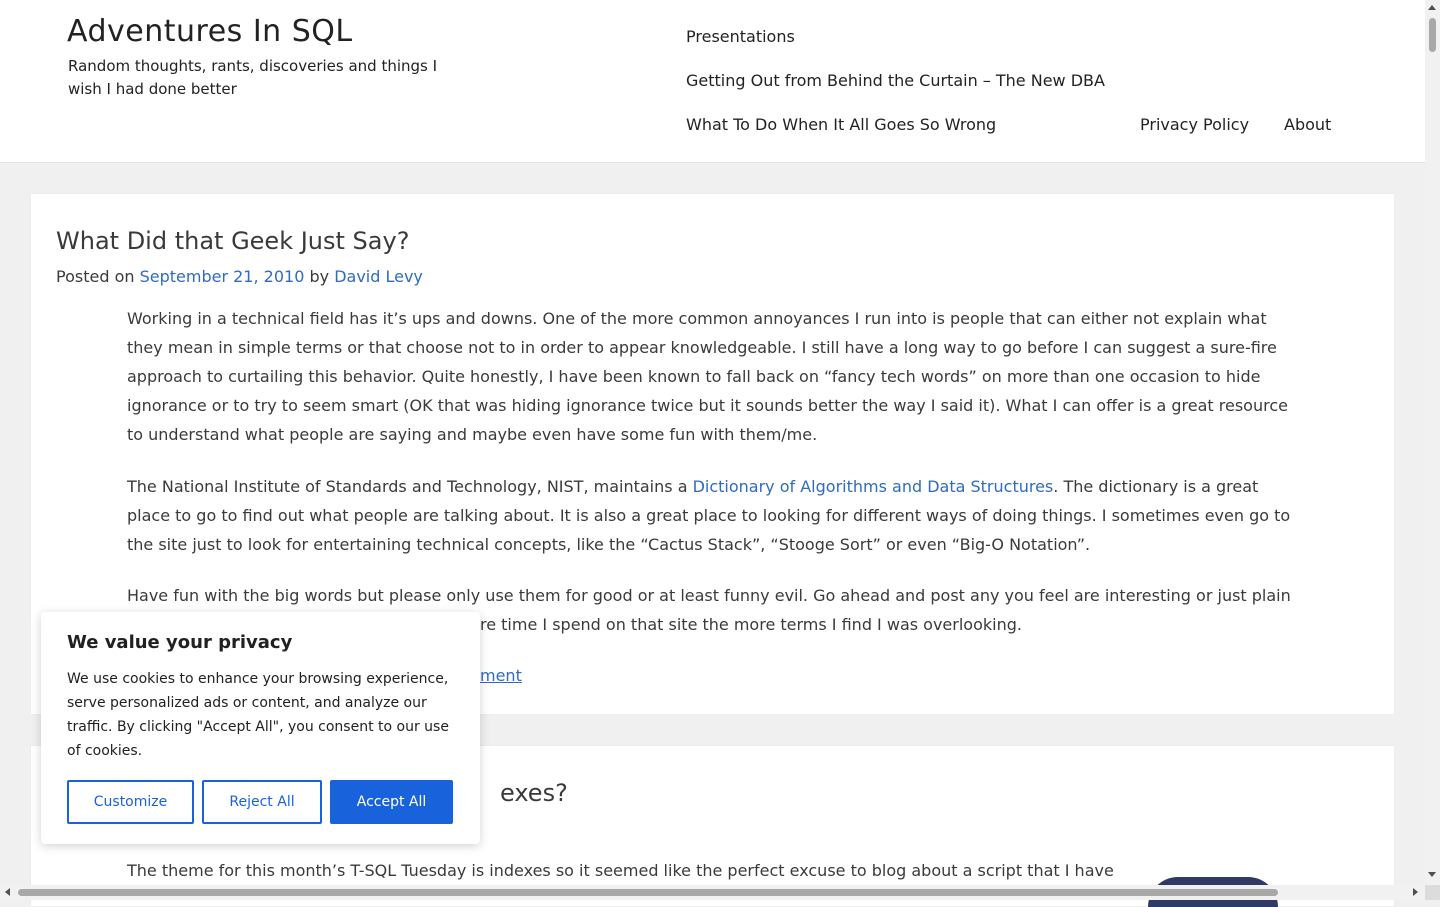  What do you see at coordinates (391, 802) in the screenshot?
I see `accept-all-button: Accept All` at bounding box center [391, 802].